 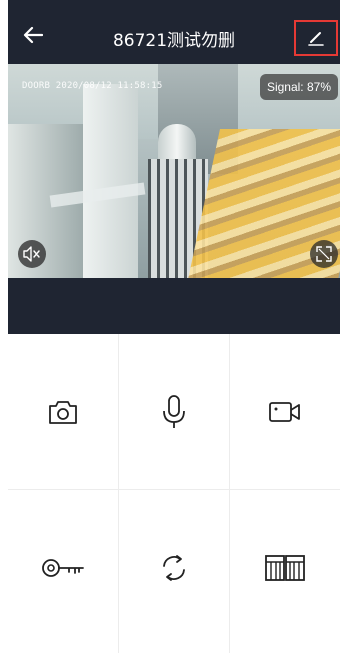 I want to click on pencil-icon, so click(x=316, y=39).